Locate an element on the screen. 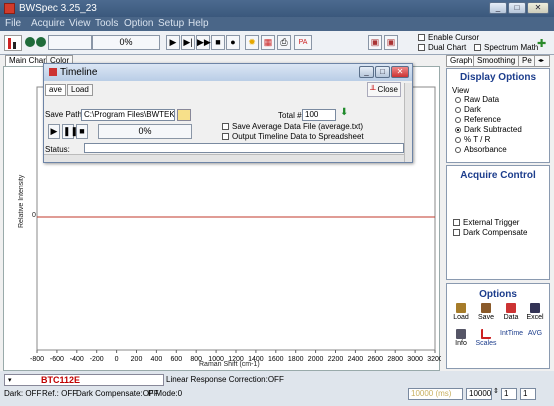  spectrometer-icon is located at coordinates (13, 43).